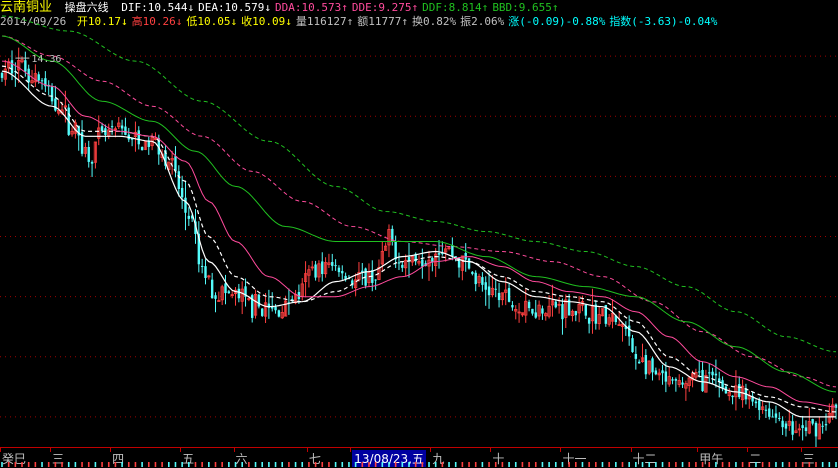 This screenshot has width=838, height=468. Describe the element at coordinates (419, 464) in the screenshot. I see `volume-strip` at that location.